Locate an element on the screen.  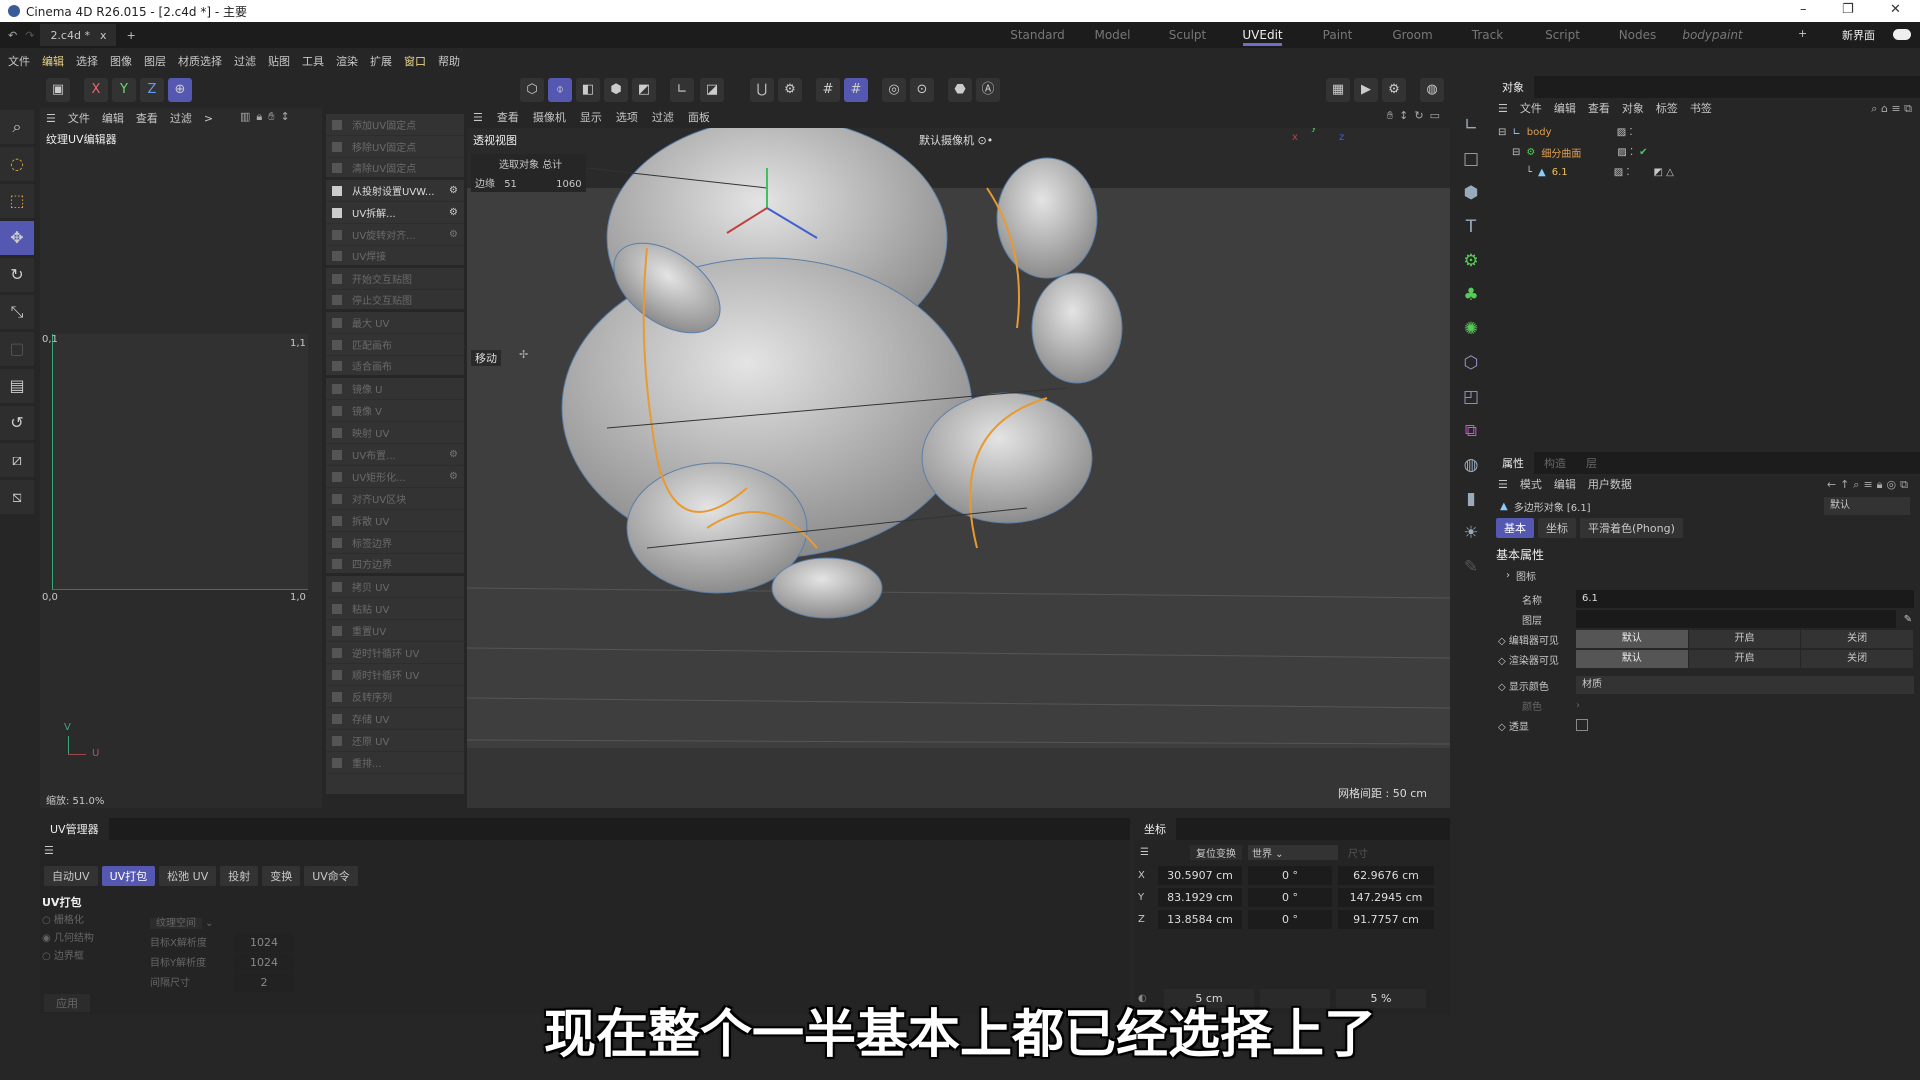
text-icon: T is located at coordinates (1471, 227).